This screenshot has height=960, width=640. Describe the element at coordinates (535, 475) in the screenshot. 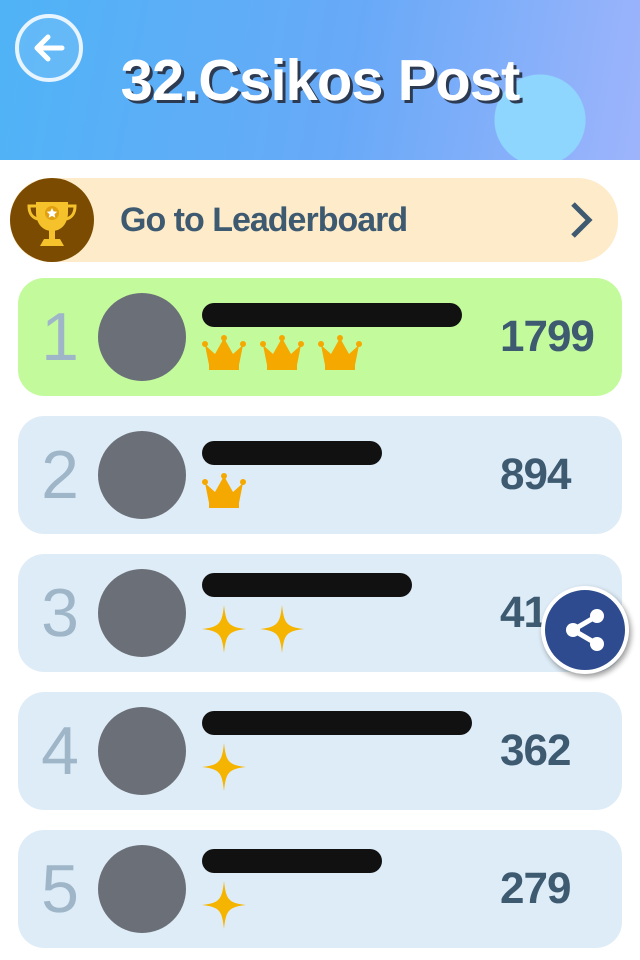

I see `score-value: 894` at that location.